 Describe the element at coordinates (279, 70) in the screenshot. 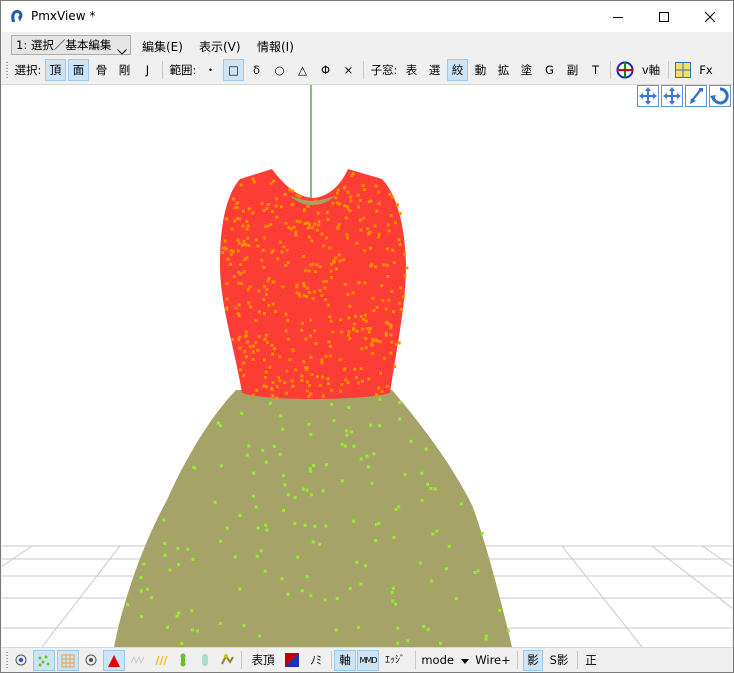

I see `range-circle-button: ○` at that location.